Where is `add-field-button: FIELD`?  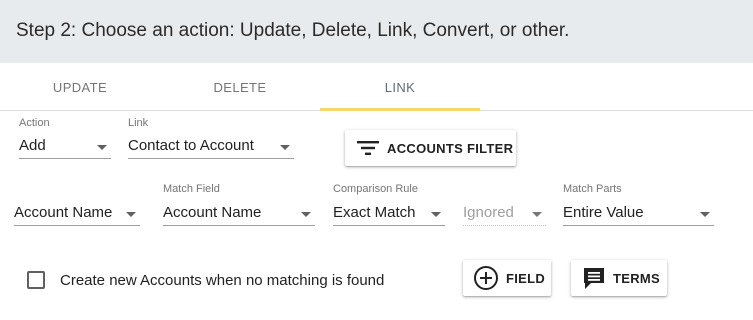
add-field-button: FIELD is located at coordinates (507, 278).